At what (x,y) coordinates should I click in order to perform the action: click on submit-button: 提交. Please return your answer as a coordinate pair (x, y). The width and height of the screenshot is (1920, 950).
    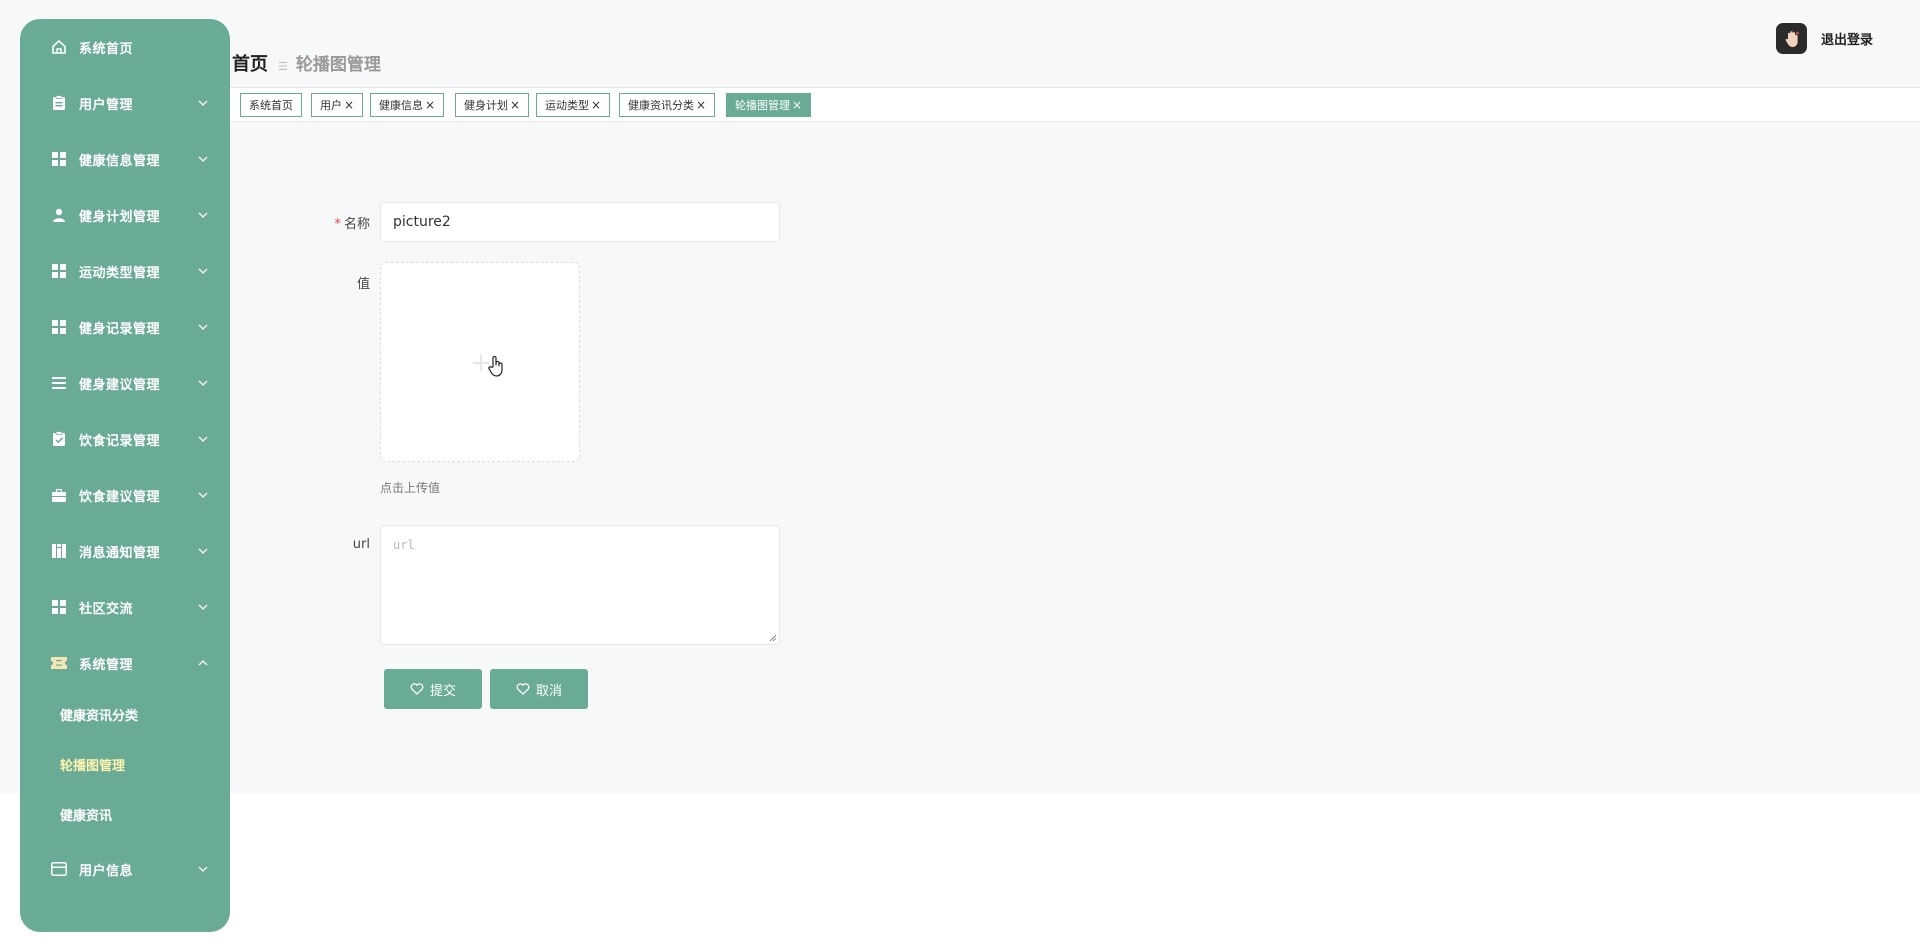
    Looking at the image, I should click on (433, 689).